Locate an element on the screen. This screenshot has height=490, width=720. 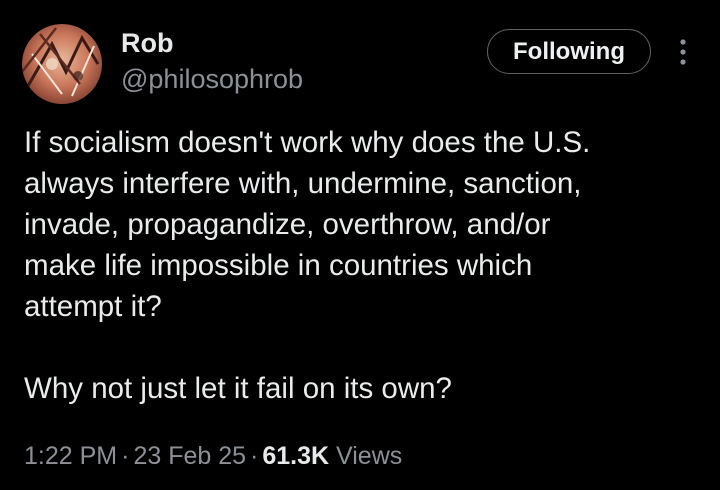
tweet-meta: 1:22 PM · 23 Feb 25 · 61.3K Views is located at coordinates (213, 456).